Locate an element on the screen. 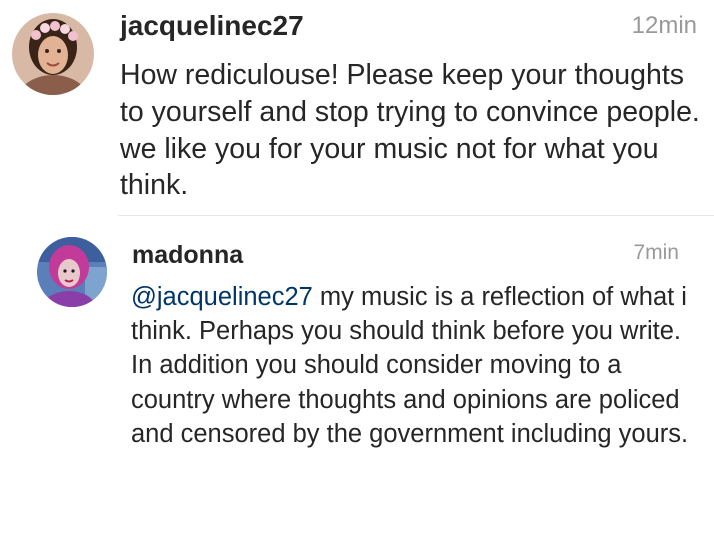 The width and height of the screenshot is (714, 535). comment-timestamp: 7min is located at coordinates (656, 252).